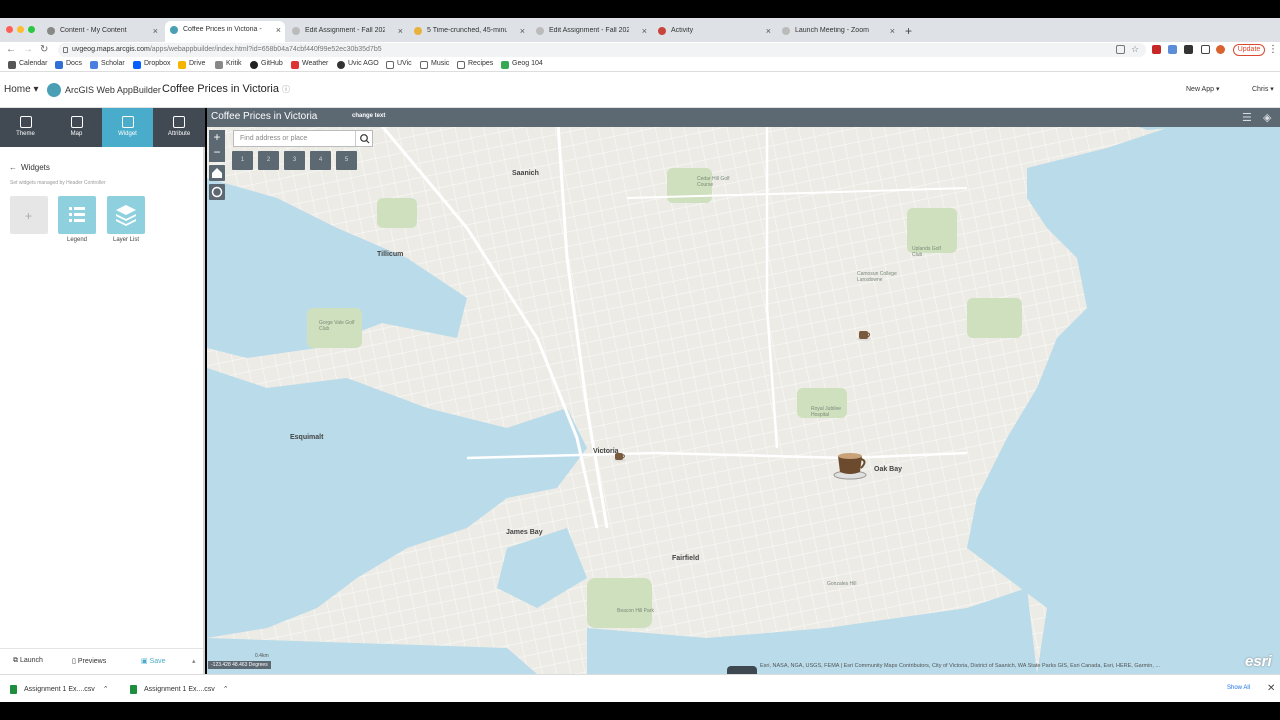 The image size is (1280, 720). What do you see at coordinates (294, 160) in the screenshot?
I see `widget-placeholder-slot: 3` at bounding box center [294, 160].